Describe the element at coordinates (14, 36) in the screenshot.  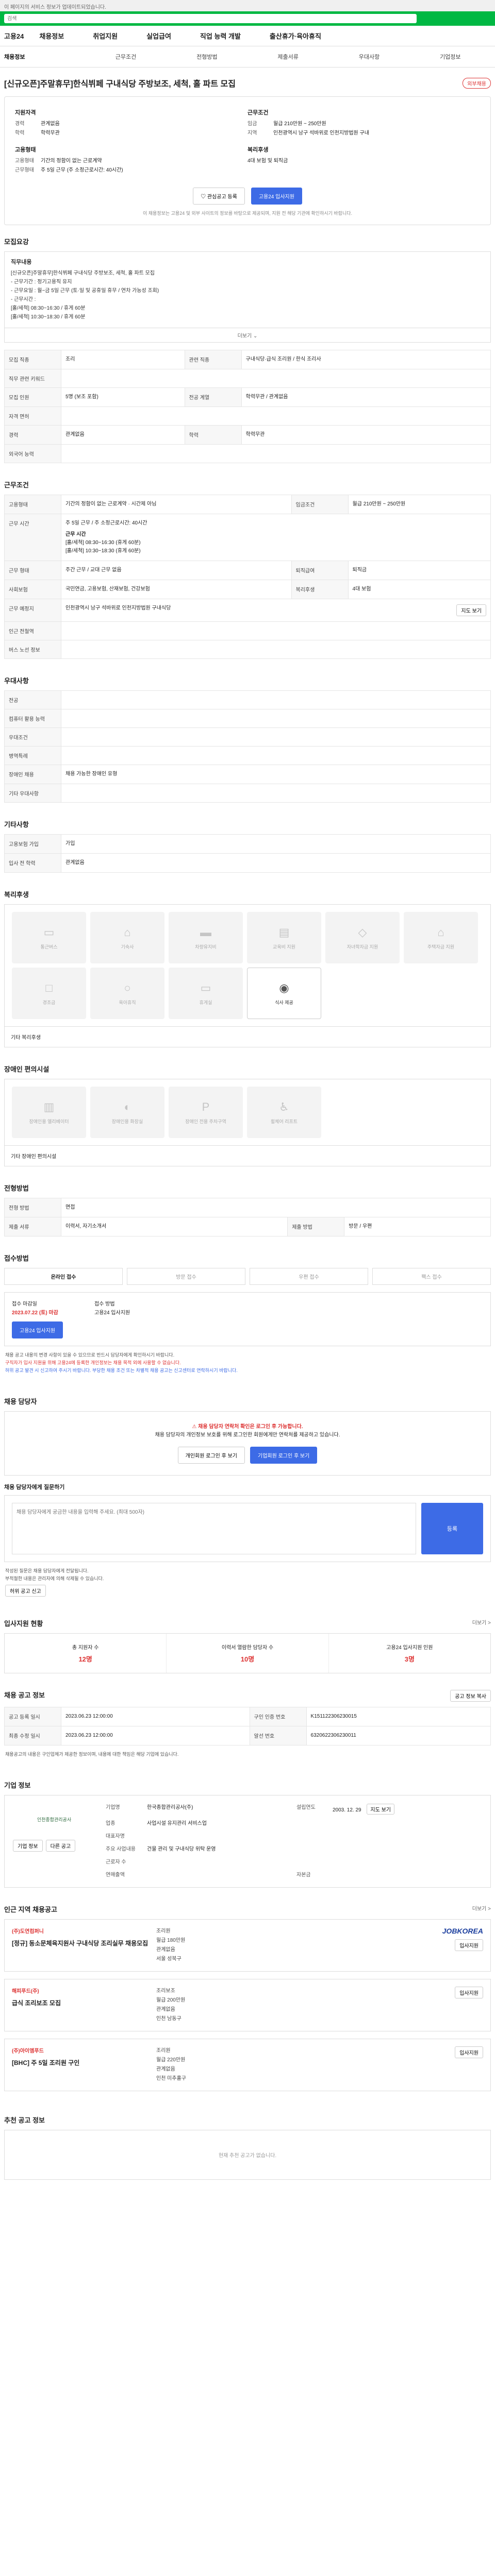
I see `gnb-logo: 고용24` at that location.